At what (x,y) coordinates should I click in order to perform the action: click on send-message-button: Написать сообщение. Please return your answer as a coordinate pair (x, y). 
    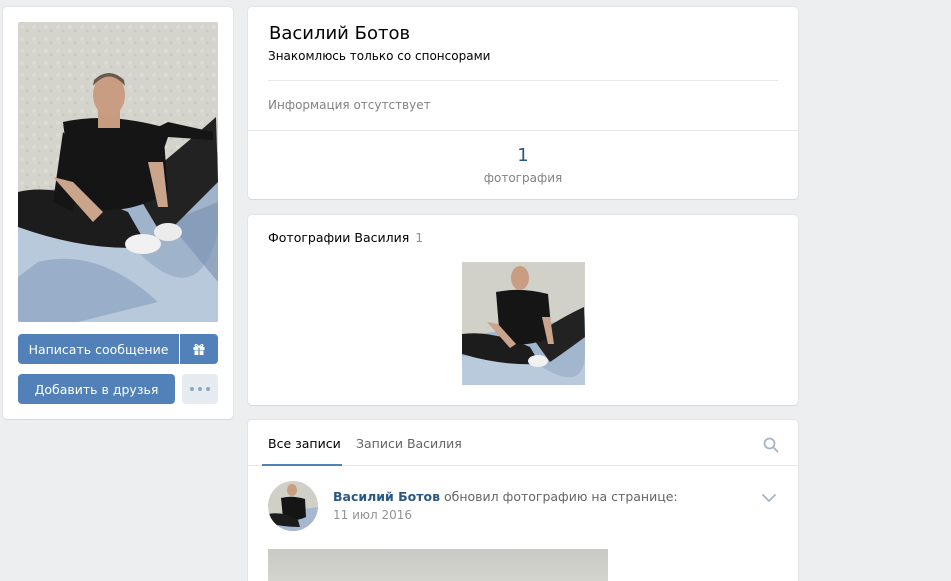
    Looking at the image, I should click on (98, 349).